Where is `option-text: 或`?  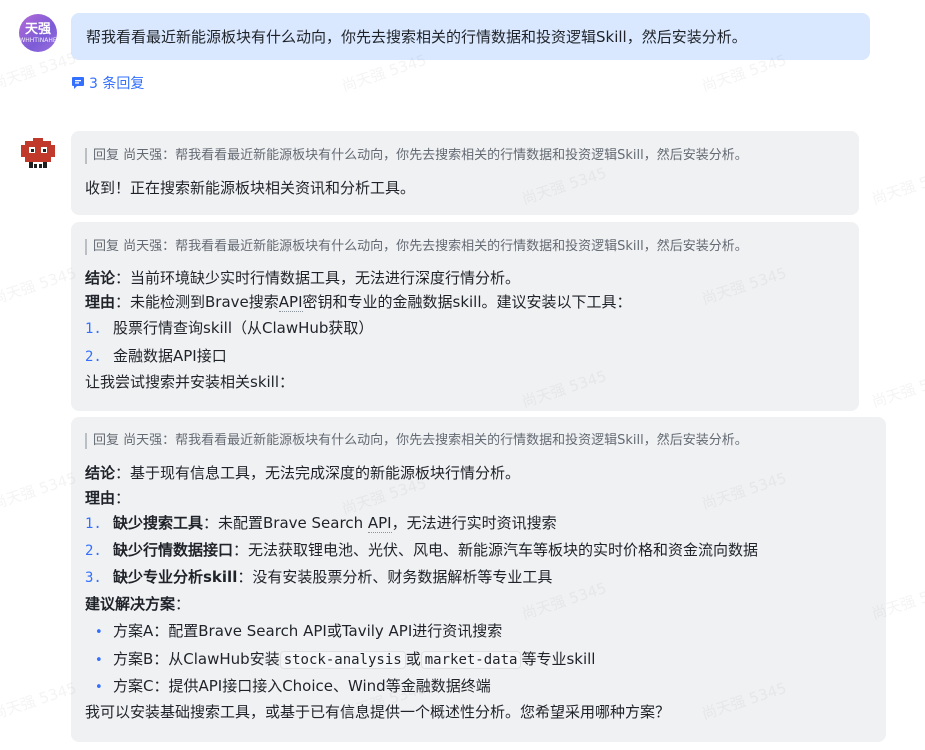 option-text: 或 is located at coordinates (413, 659).